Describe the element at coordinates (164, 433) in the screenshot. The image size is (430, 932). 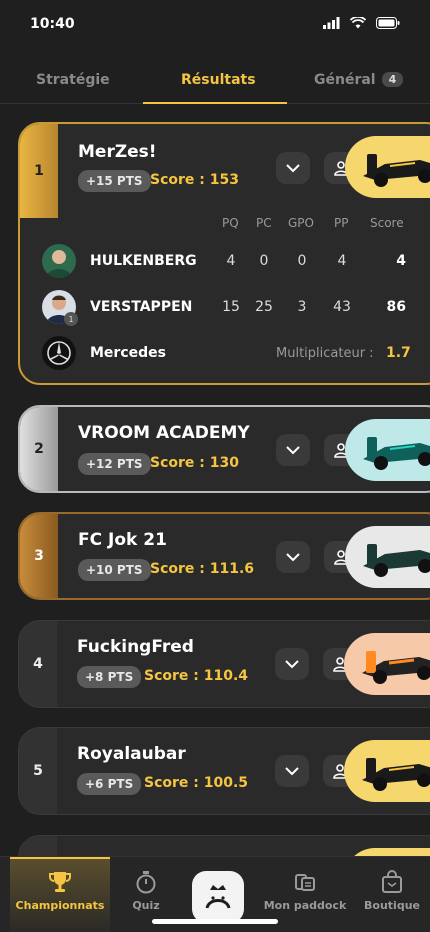
I see `team-name: VROOM ACADEMY` at that location.